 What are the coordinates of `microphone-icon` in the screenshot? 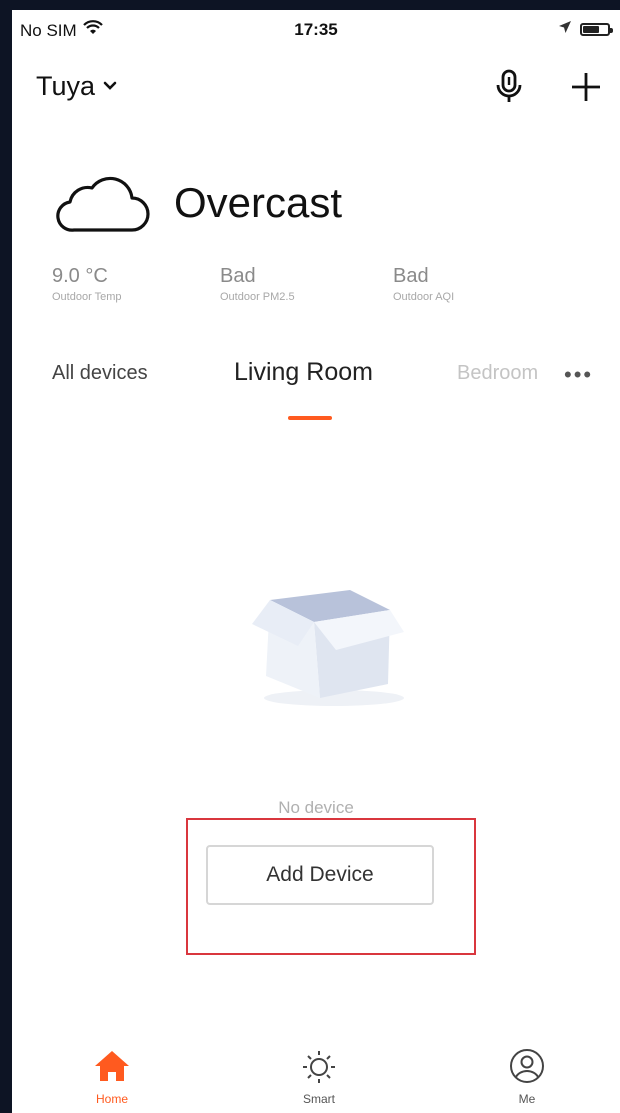 It's located at (509, 87).